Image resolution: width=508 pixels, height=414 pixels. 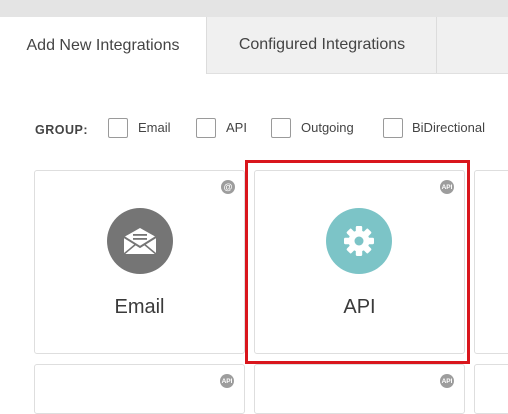 I want to click on group-outgoing-label: Outgoing, so click(x=327, y=127).